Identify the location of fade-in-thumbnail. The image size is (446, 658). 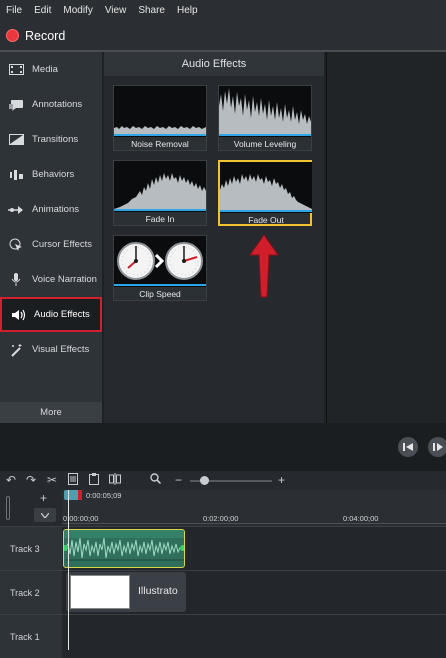
(160, 186).